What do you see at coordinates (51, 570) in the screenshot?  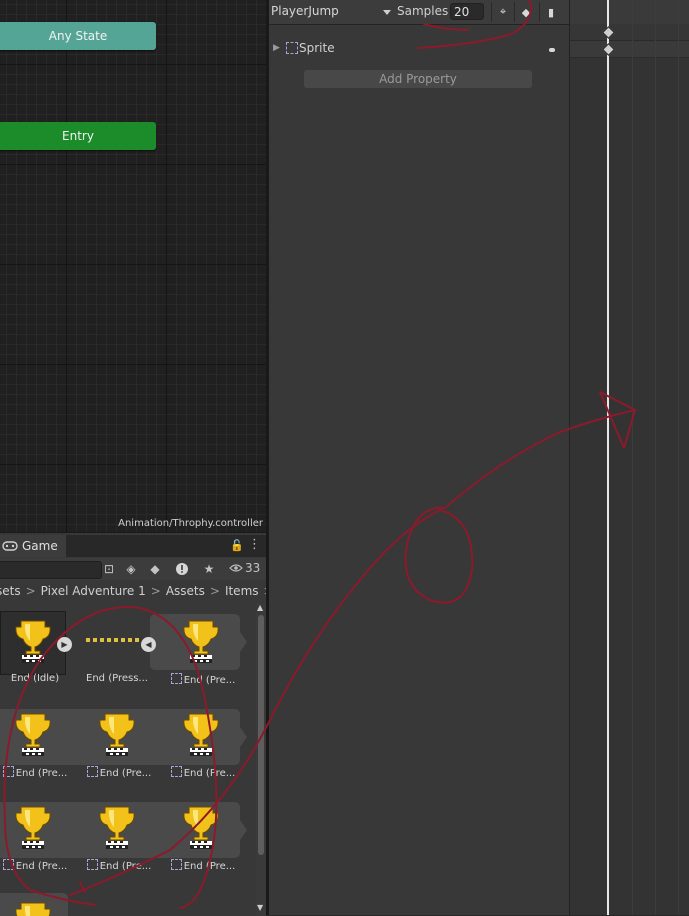 I see `search-input` at bounding box center [51, 570].